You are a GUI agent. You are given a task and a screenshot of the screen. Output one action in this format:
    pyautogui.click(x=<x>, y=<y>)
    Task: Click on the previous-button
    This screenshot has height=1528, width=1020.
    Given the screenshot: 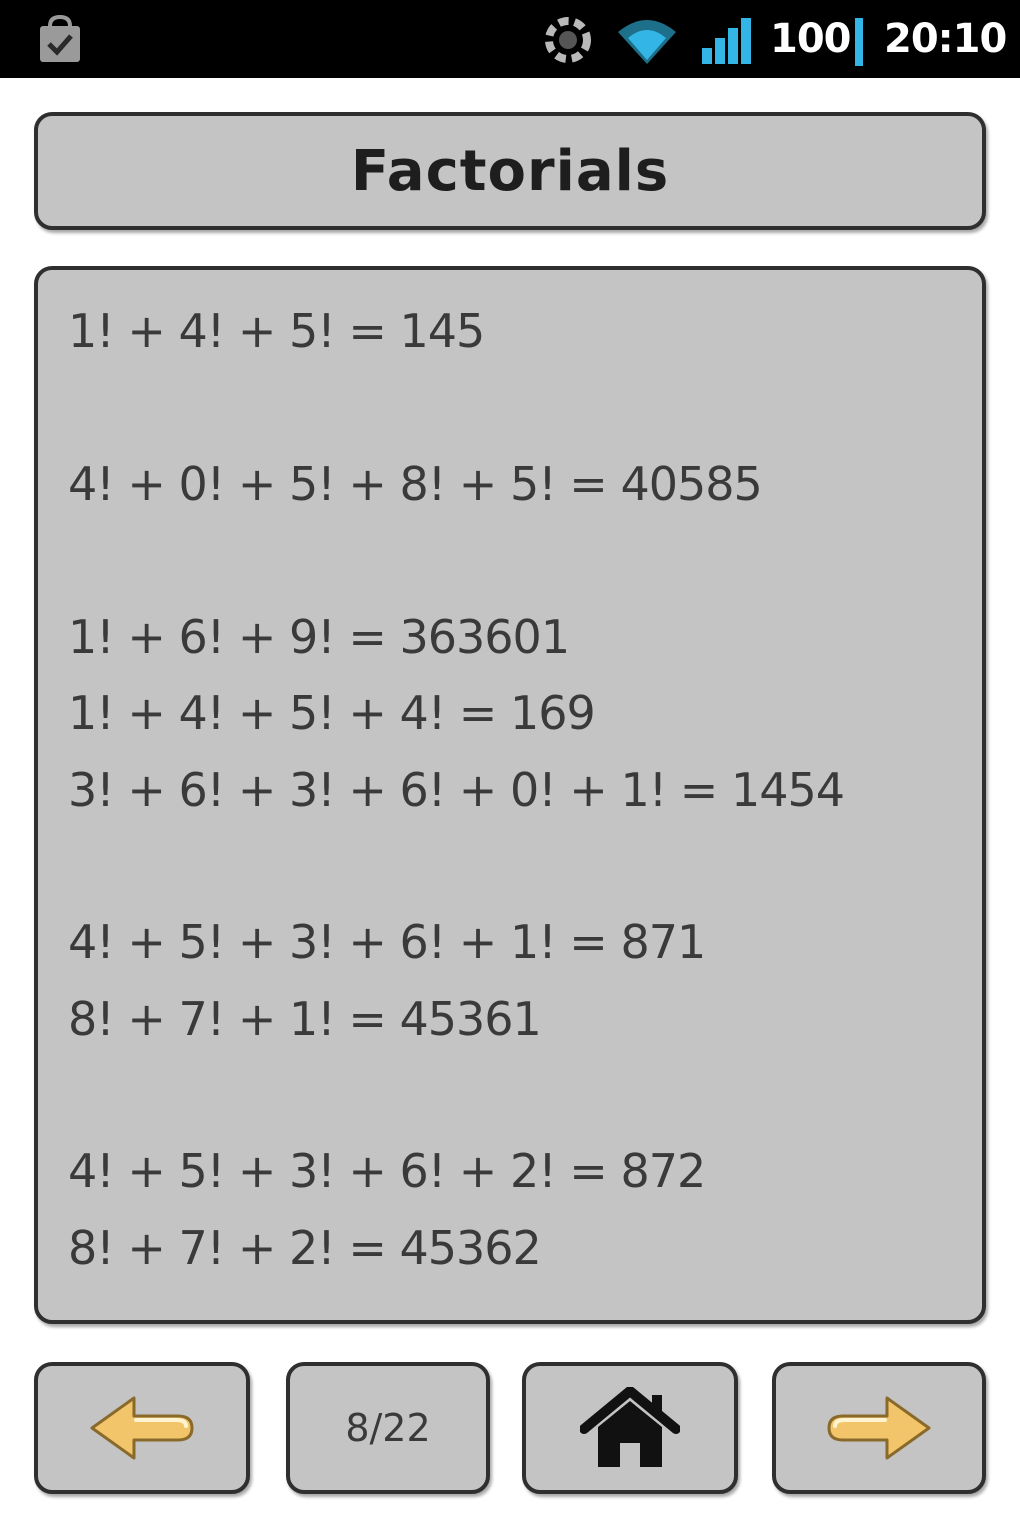 What is the action you would take?
    pyautogui.click(x=142, y=1428)
    